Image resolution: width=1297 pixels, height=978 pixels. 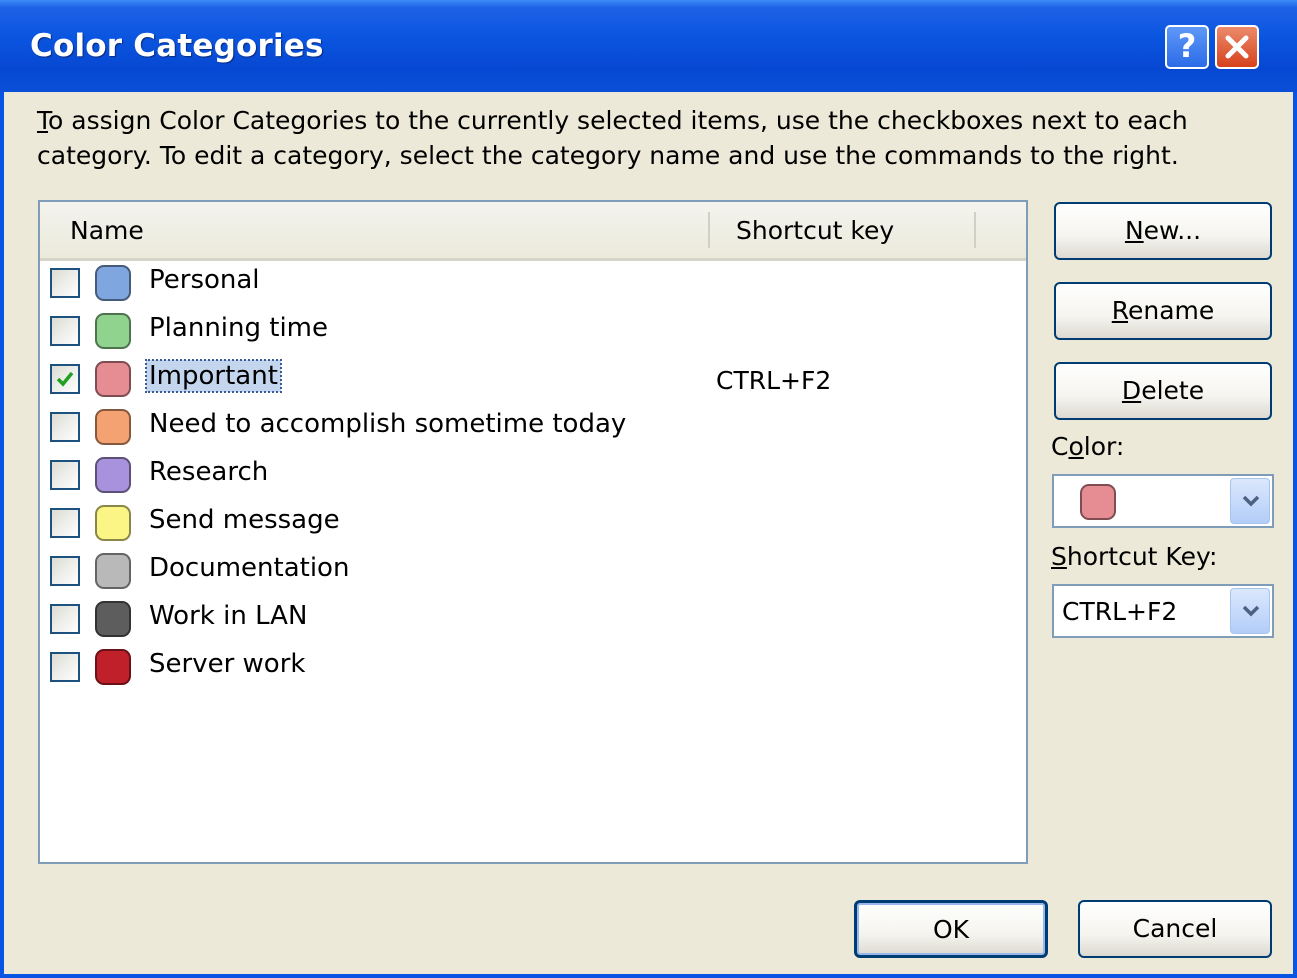 I want to click on selected-color-swatch, so click(x=1098, y=502).